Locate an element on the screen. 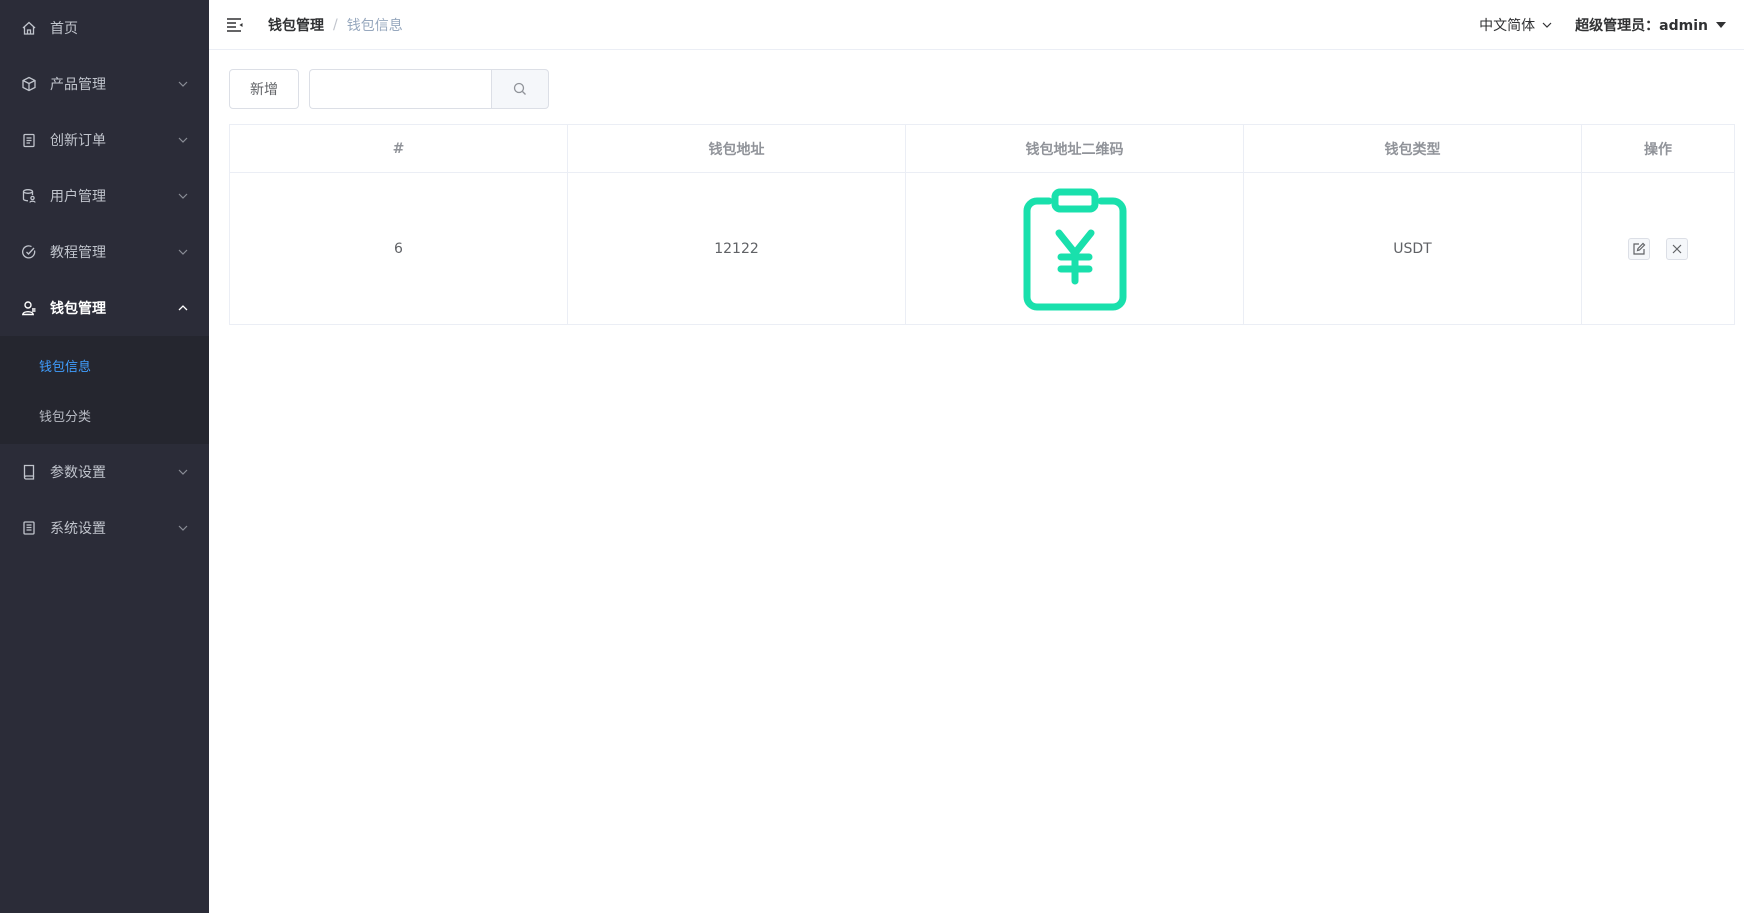 The height and width of the screenshot is (913, 1744). user-icon is located at coordinates (29, 308).